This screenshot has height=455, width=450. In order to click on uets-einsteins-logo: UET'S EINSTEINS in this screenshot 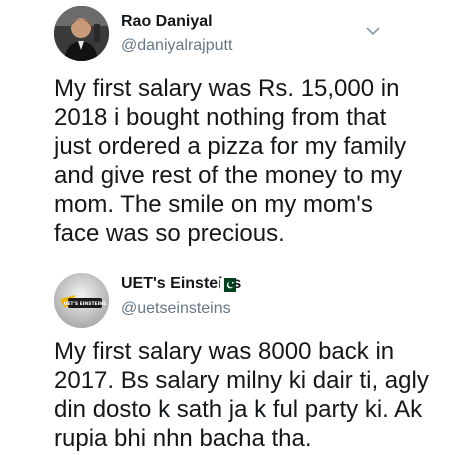, I will do `click(81, 300)`.